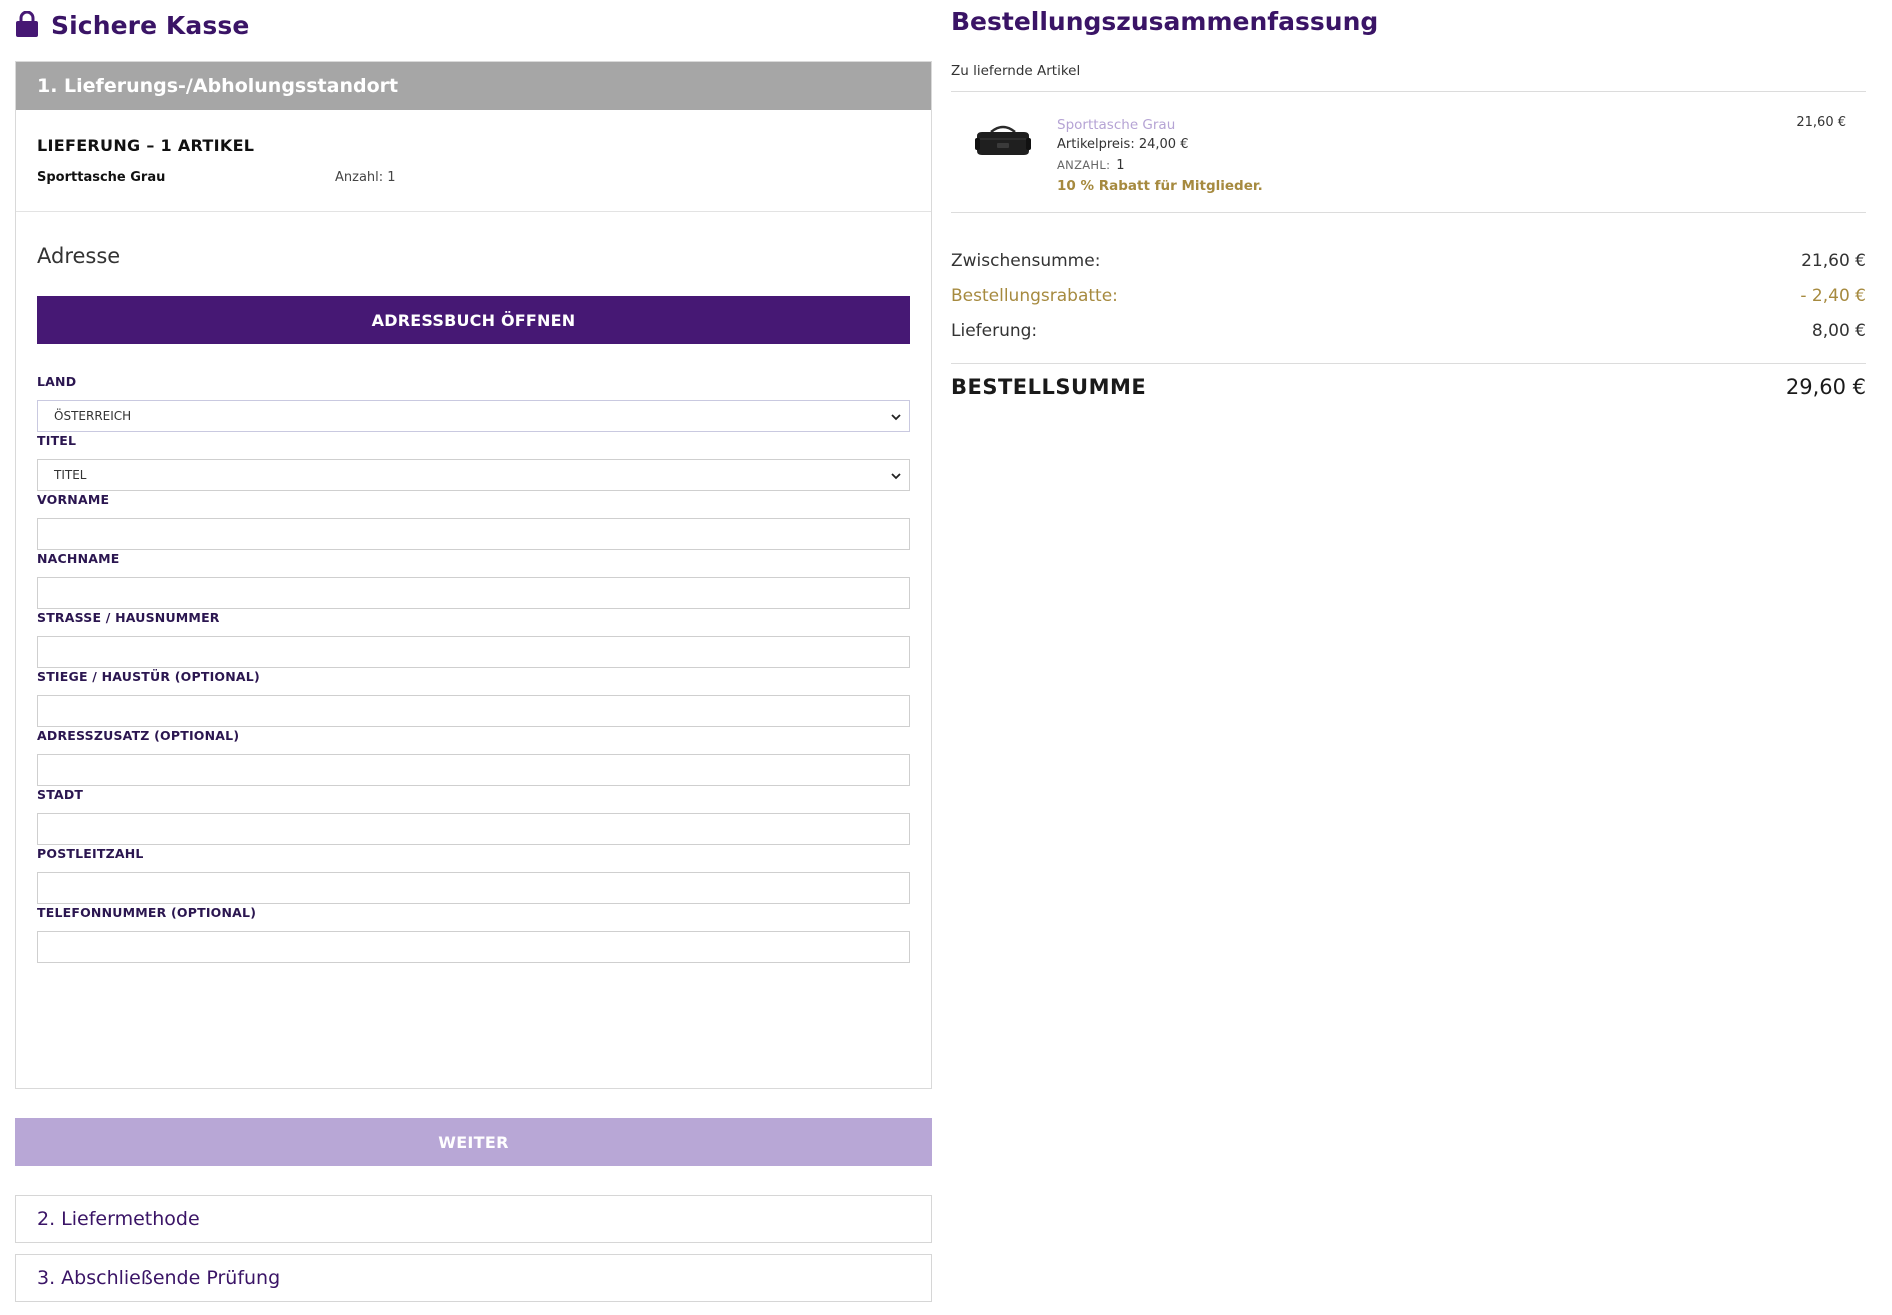  What do you see at coordinates (27, 24) in the screenshot?
I see `lock-icon` at bounding box center [27, 24].